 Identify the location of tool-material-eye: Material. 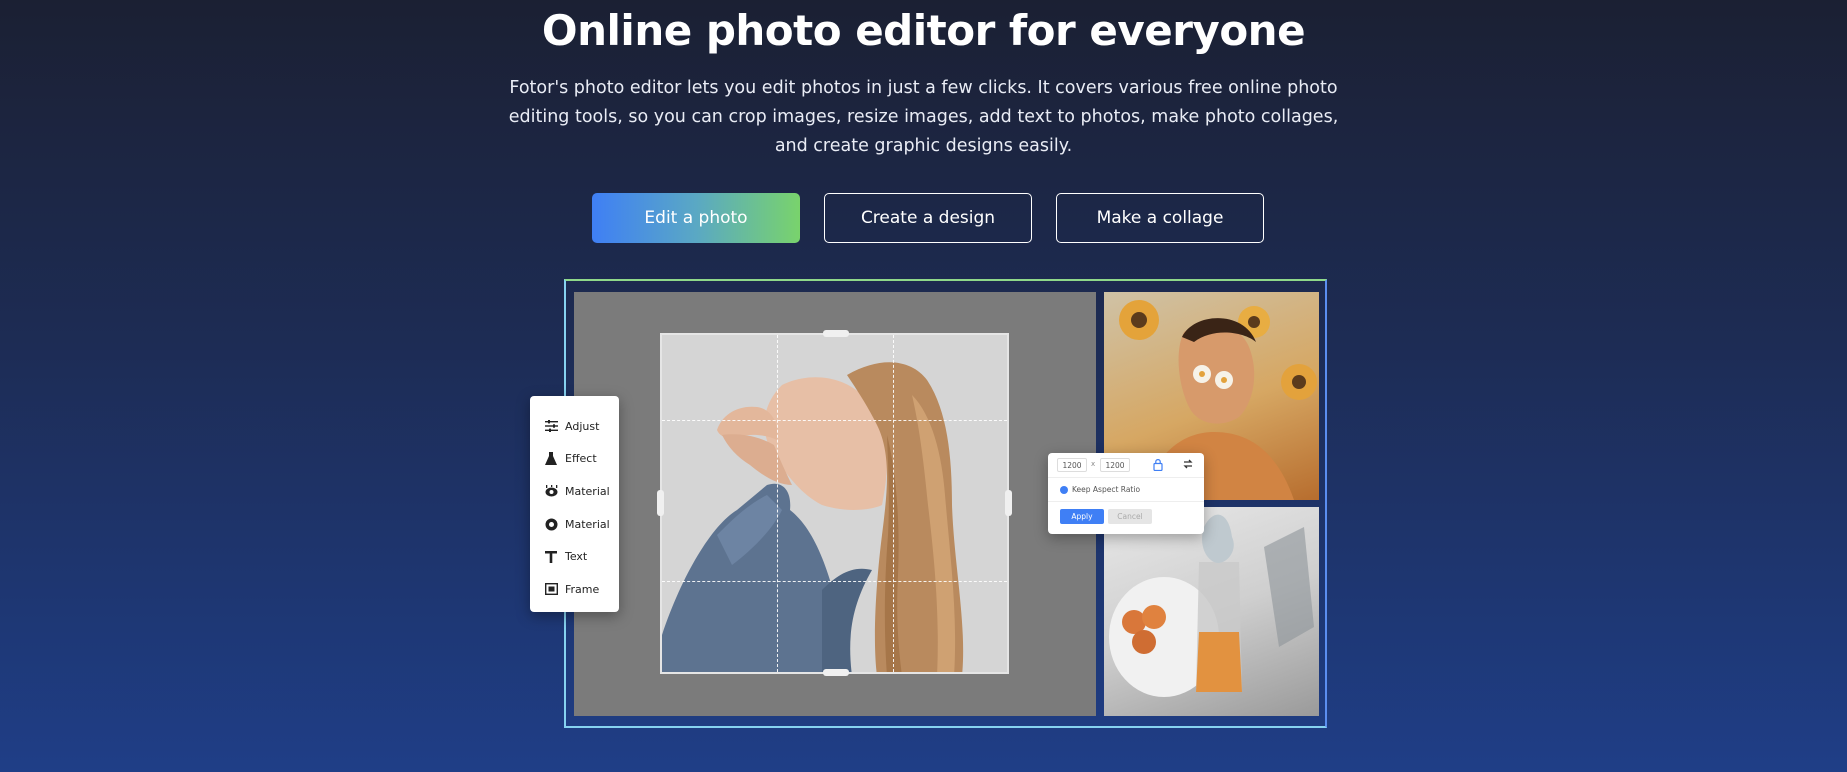
(574, 491).